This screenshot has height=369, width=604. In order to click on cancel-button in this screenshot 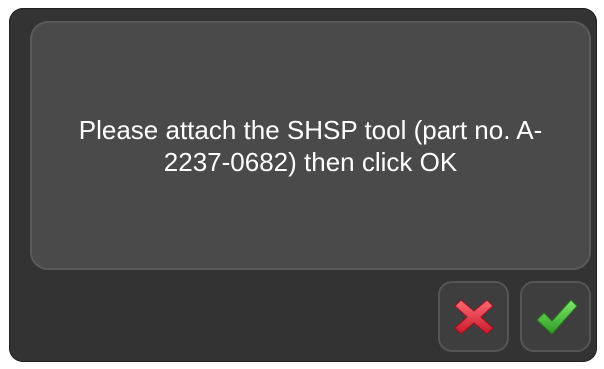, I will do `click(473, 316)`.